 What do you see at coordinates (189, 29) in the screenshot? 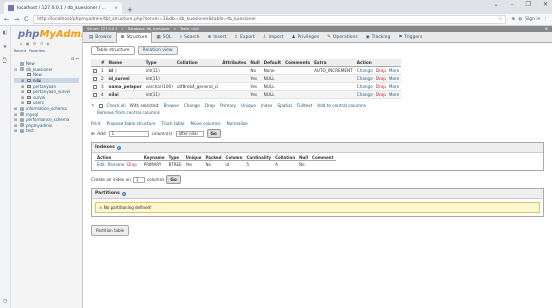
I see `breadcrumb-table: Table: nilai` at bounding box center [189, 29].